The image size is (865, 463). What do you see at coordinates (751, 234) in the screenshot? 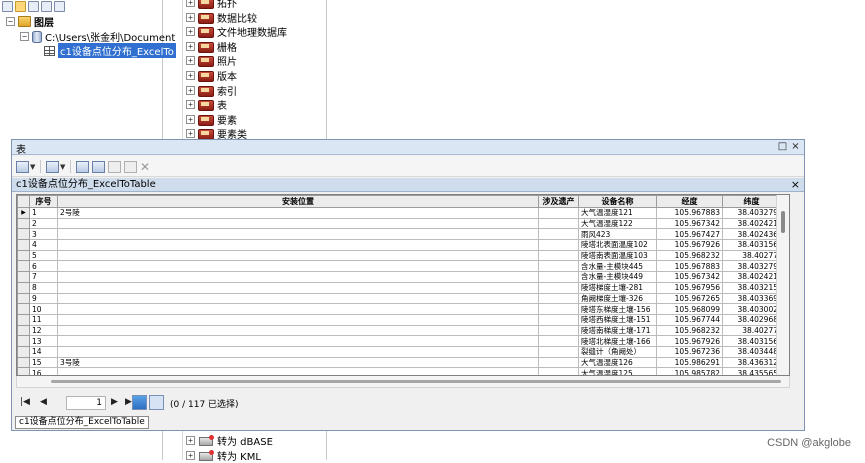
I see `table-cell: 38.402436` at bounding box center [751, 234].